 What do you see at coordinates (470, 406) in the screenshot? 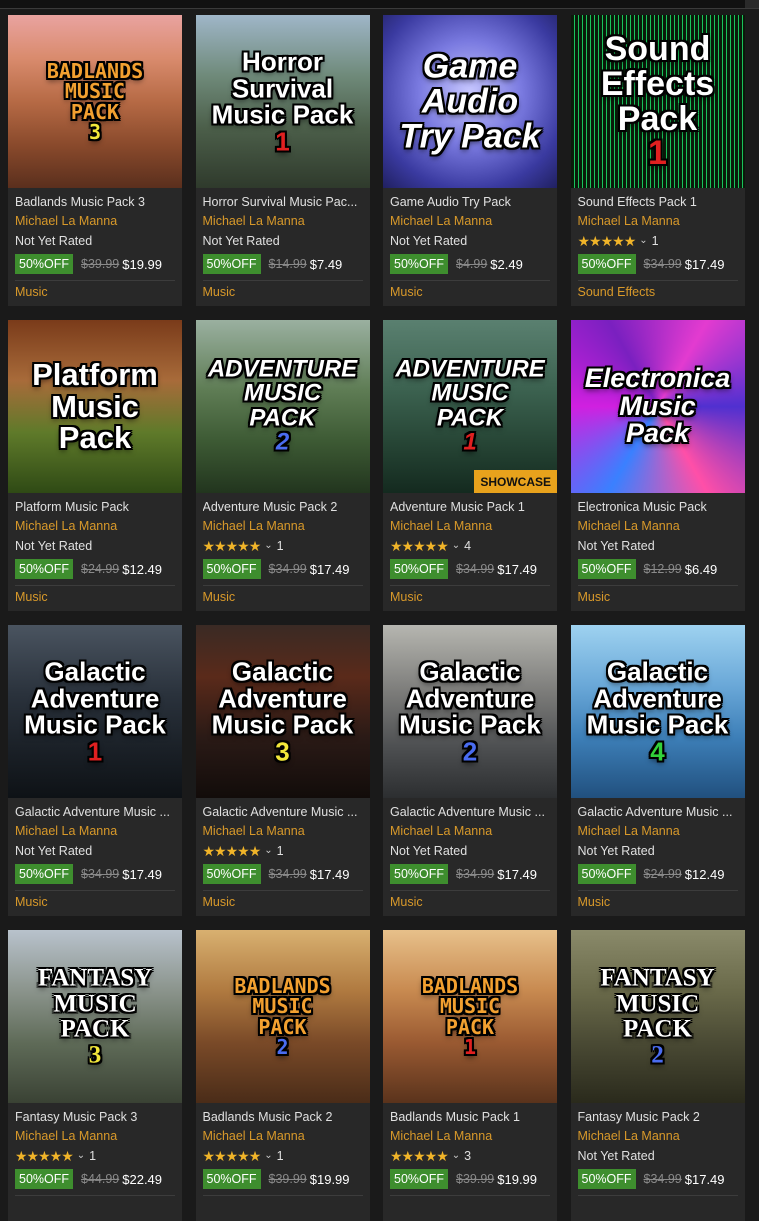
I see `product-thumbnail: ADVENTURE MUSIC PACK 1 SHOWCASE` at bounding box center [470, 406].